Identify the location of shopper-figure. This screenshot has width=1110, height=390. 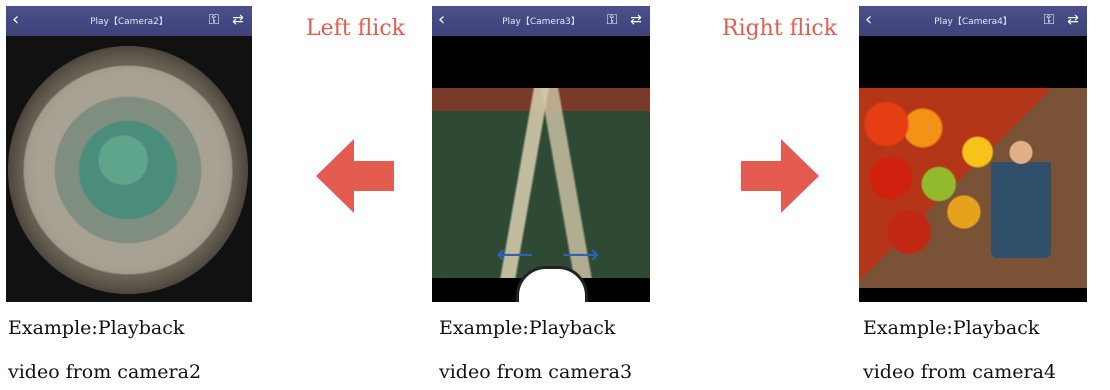
(1021, 198).